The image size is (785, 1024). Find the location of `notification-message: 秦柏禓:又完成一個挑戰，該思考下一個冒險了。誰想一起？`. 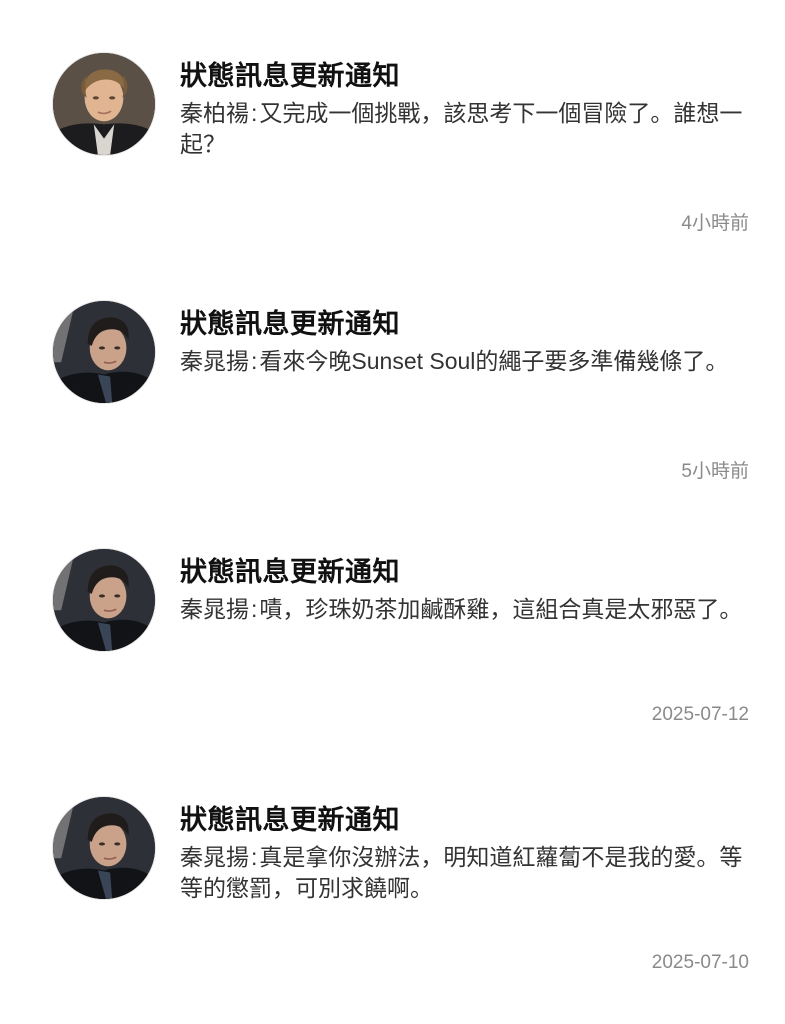

notification-message: 秦柏禓:又完成一個挑戰，該思考下一個冒險了。誰想一起？ is located at coordinates (467, 129).